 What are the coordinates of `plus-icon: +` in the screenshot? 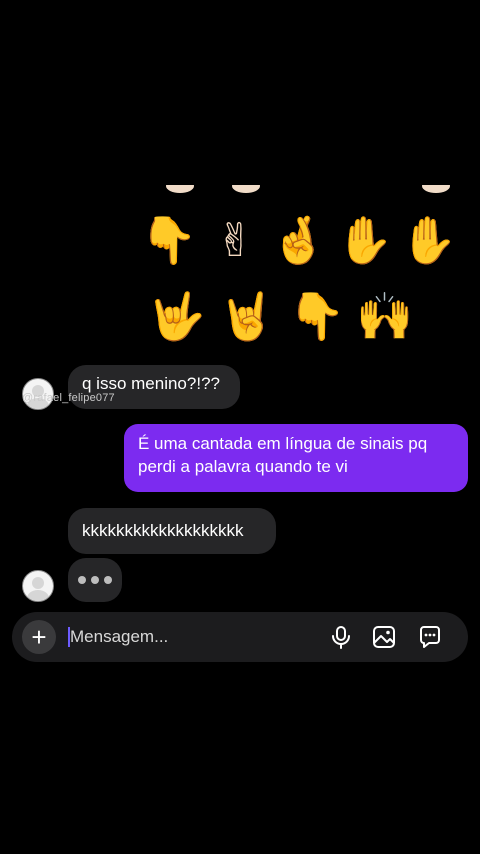 It's located at (39, 637).